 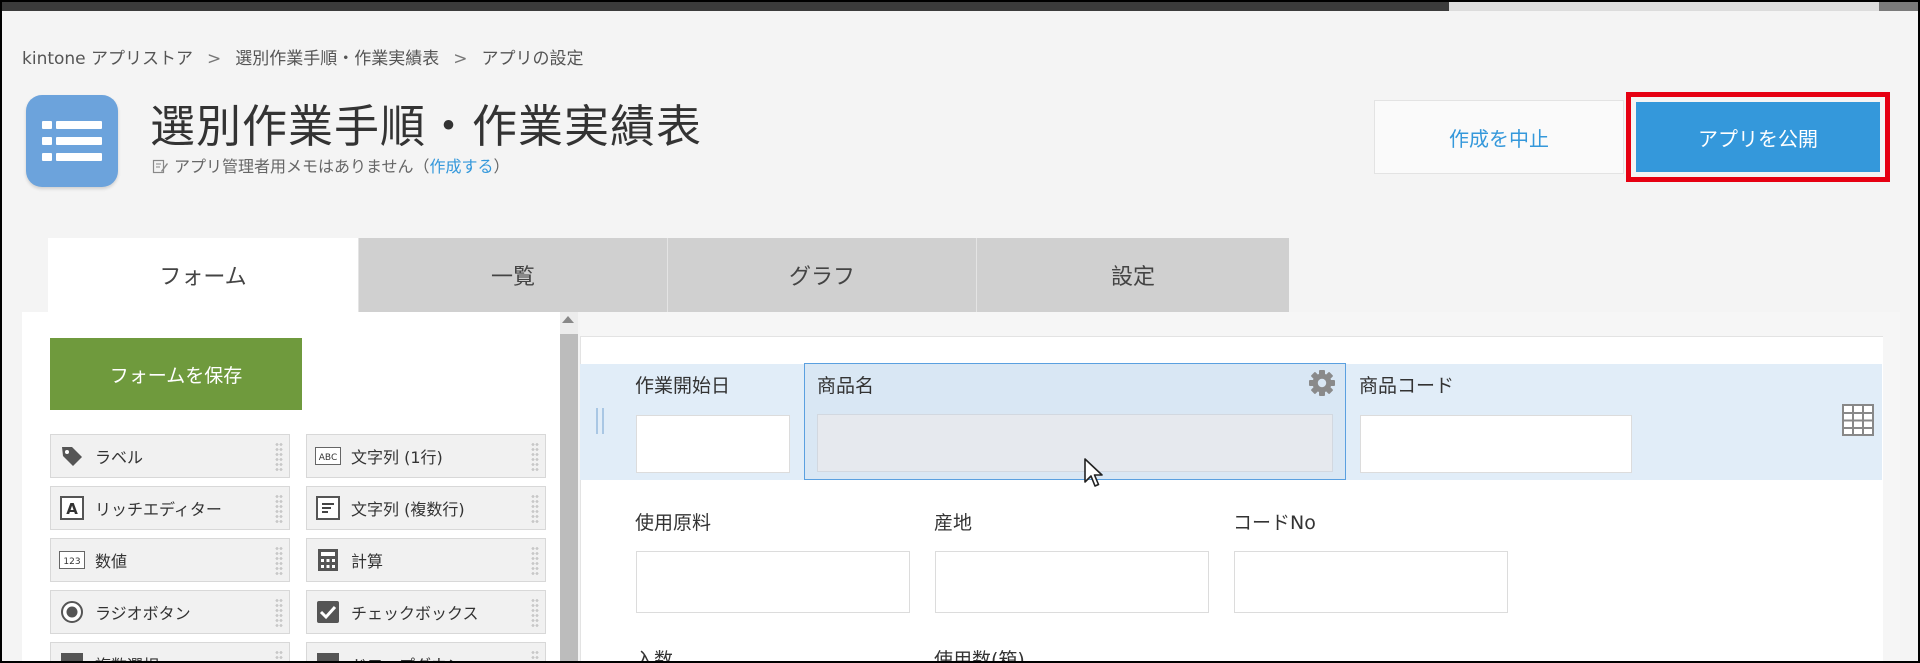 I want to click on svg-text: ABC, so click(x=328, y=458).